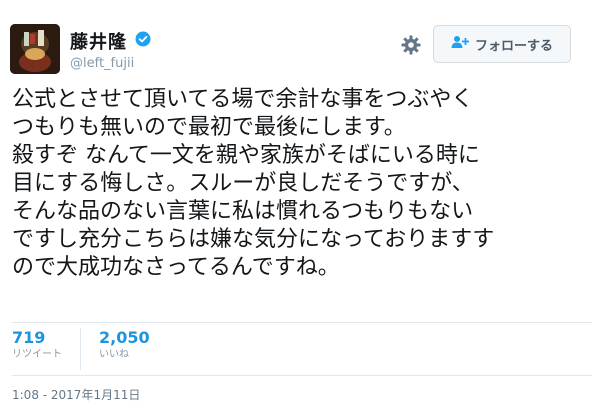  What do you see at coordinates (76, 394) in the screenshot?
I see `tweet-timestamp: 1:08 - 2017年1月11日` at bounding box center [76, 394].